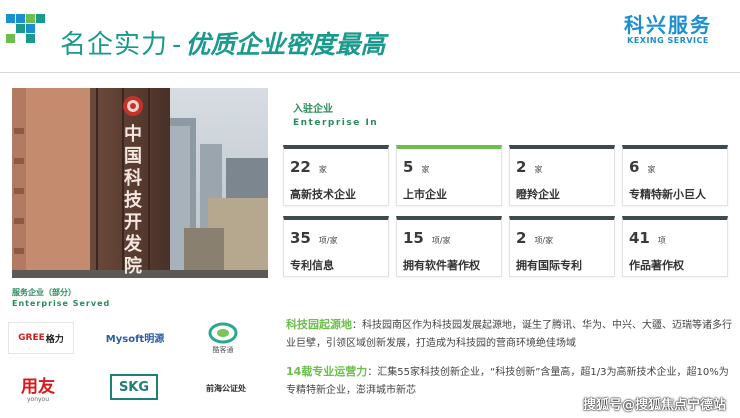 The width and height of the screenshot is (740, 418). I want to click on yonyou-logo: 用友 yonyou, so click(38, 390).